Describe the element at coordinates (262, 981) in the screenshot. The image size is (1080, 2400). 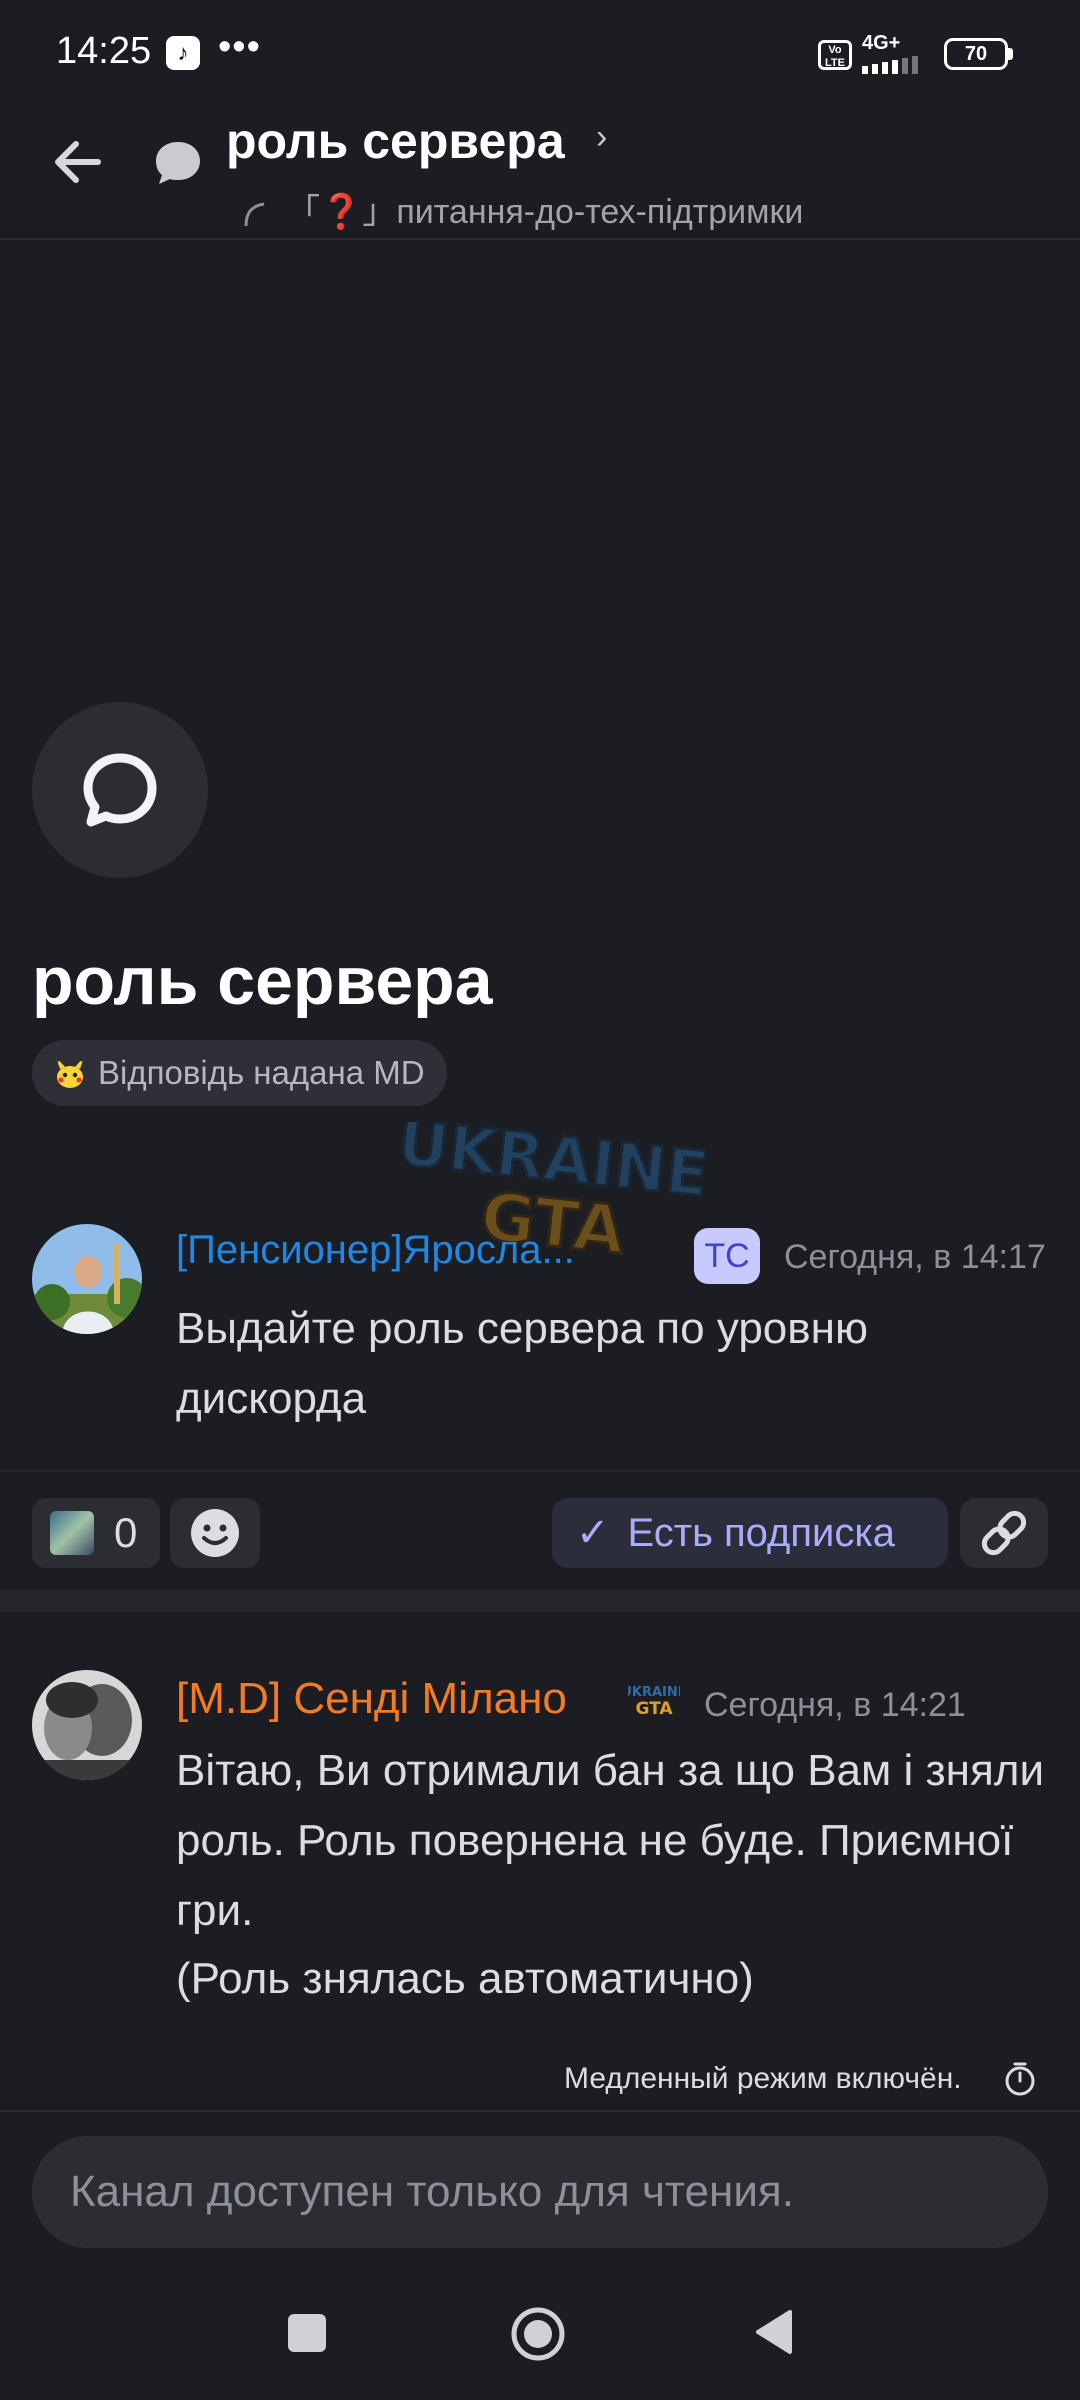
I see `thread-title: роль сервера` at that location.